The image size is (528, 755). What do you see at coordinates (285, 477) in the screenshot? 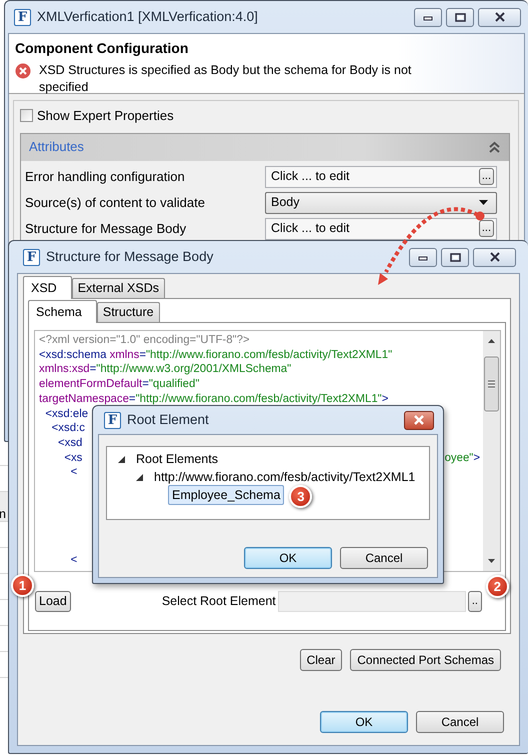
I see `tree-item: http://www.fiorano.com/fesb/activity/Text2XML1` at bounding box center [285, 477].